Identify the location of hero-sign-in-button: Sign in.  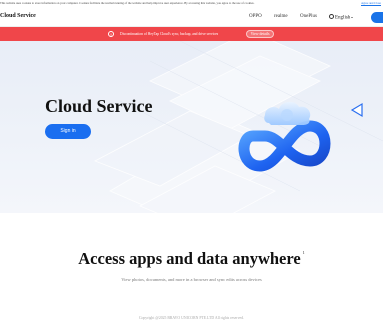
(68, 131).